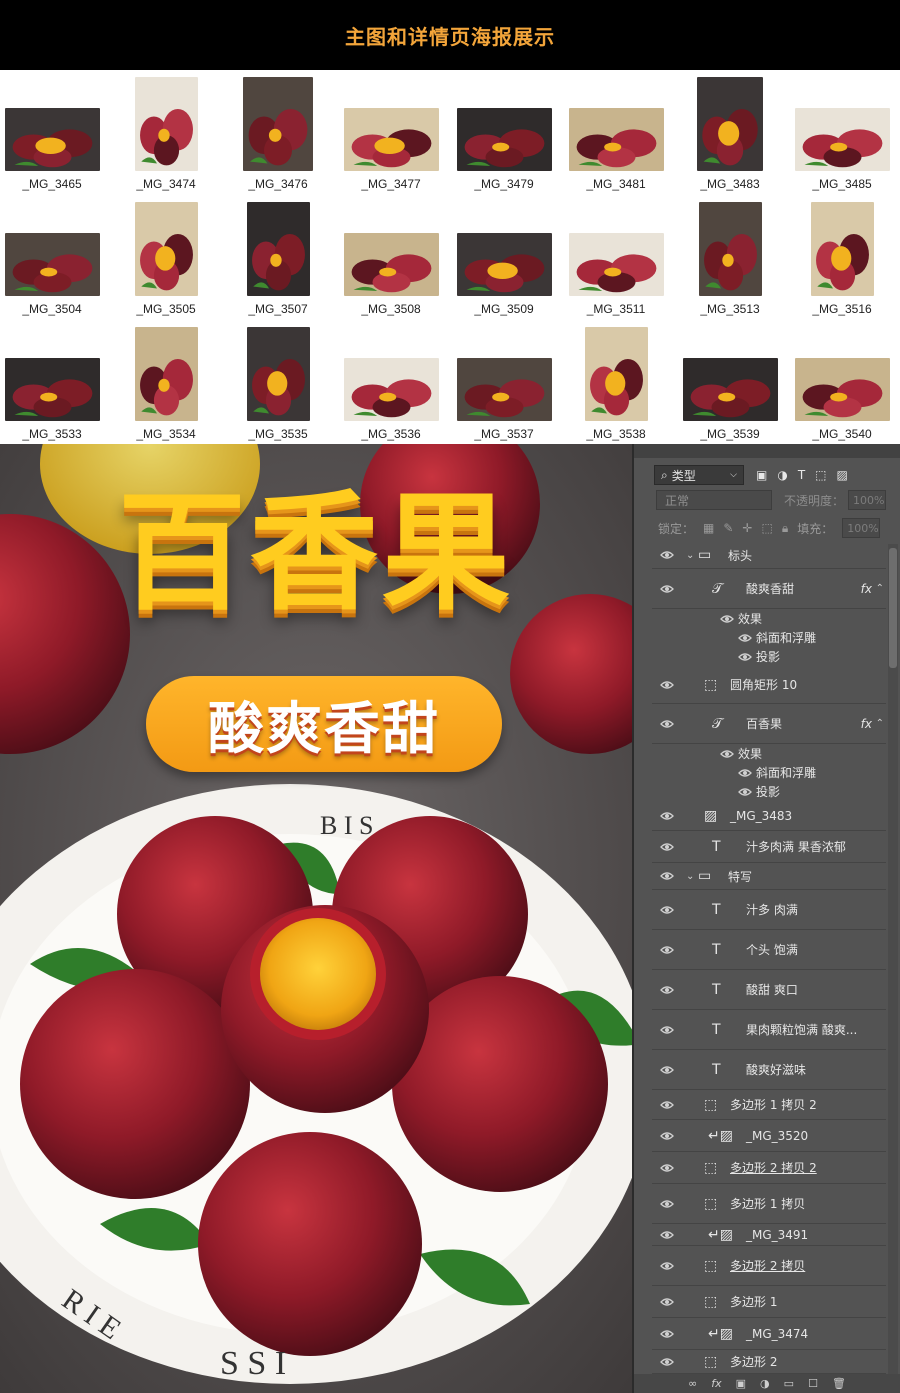  I want to click on lock-all-icon: 🔒︎, so click(785, 528).